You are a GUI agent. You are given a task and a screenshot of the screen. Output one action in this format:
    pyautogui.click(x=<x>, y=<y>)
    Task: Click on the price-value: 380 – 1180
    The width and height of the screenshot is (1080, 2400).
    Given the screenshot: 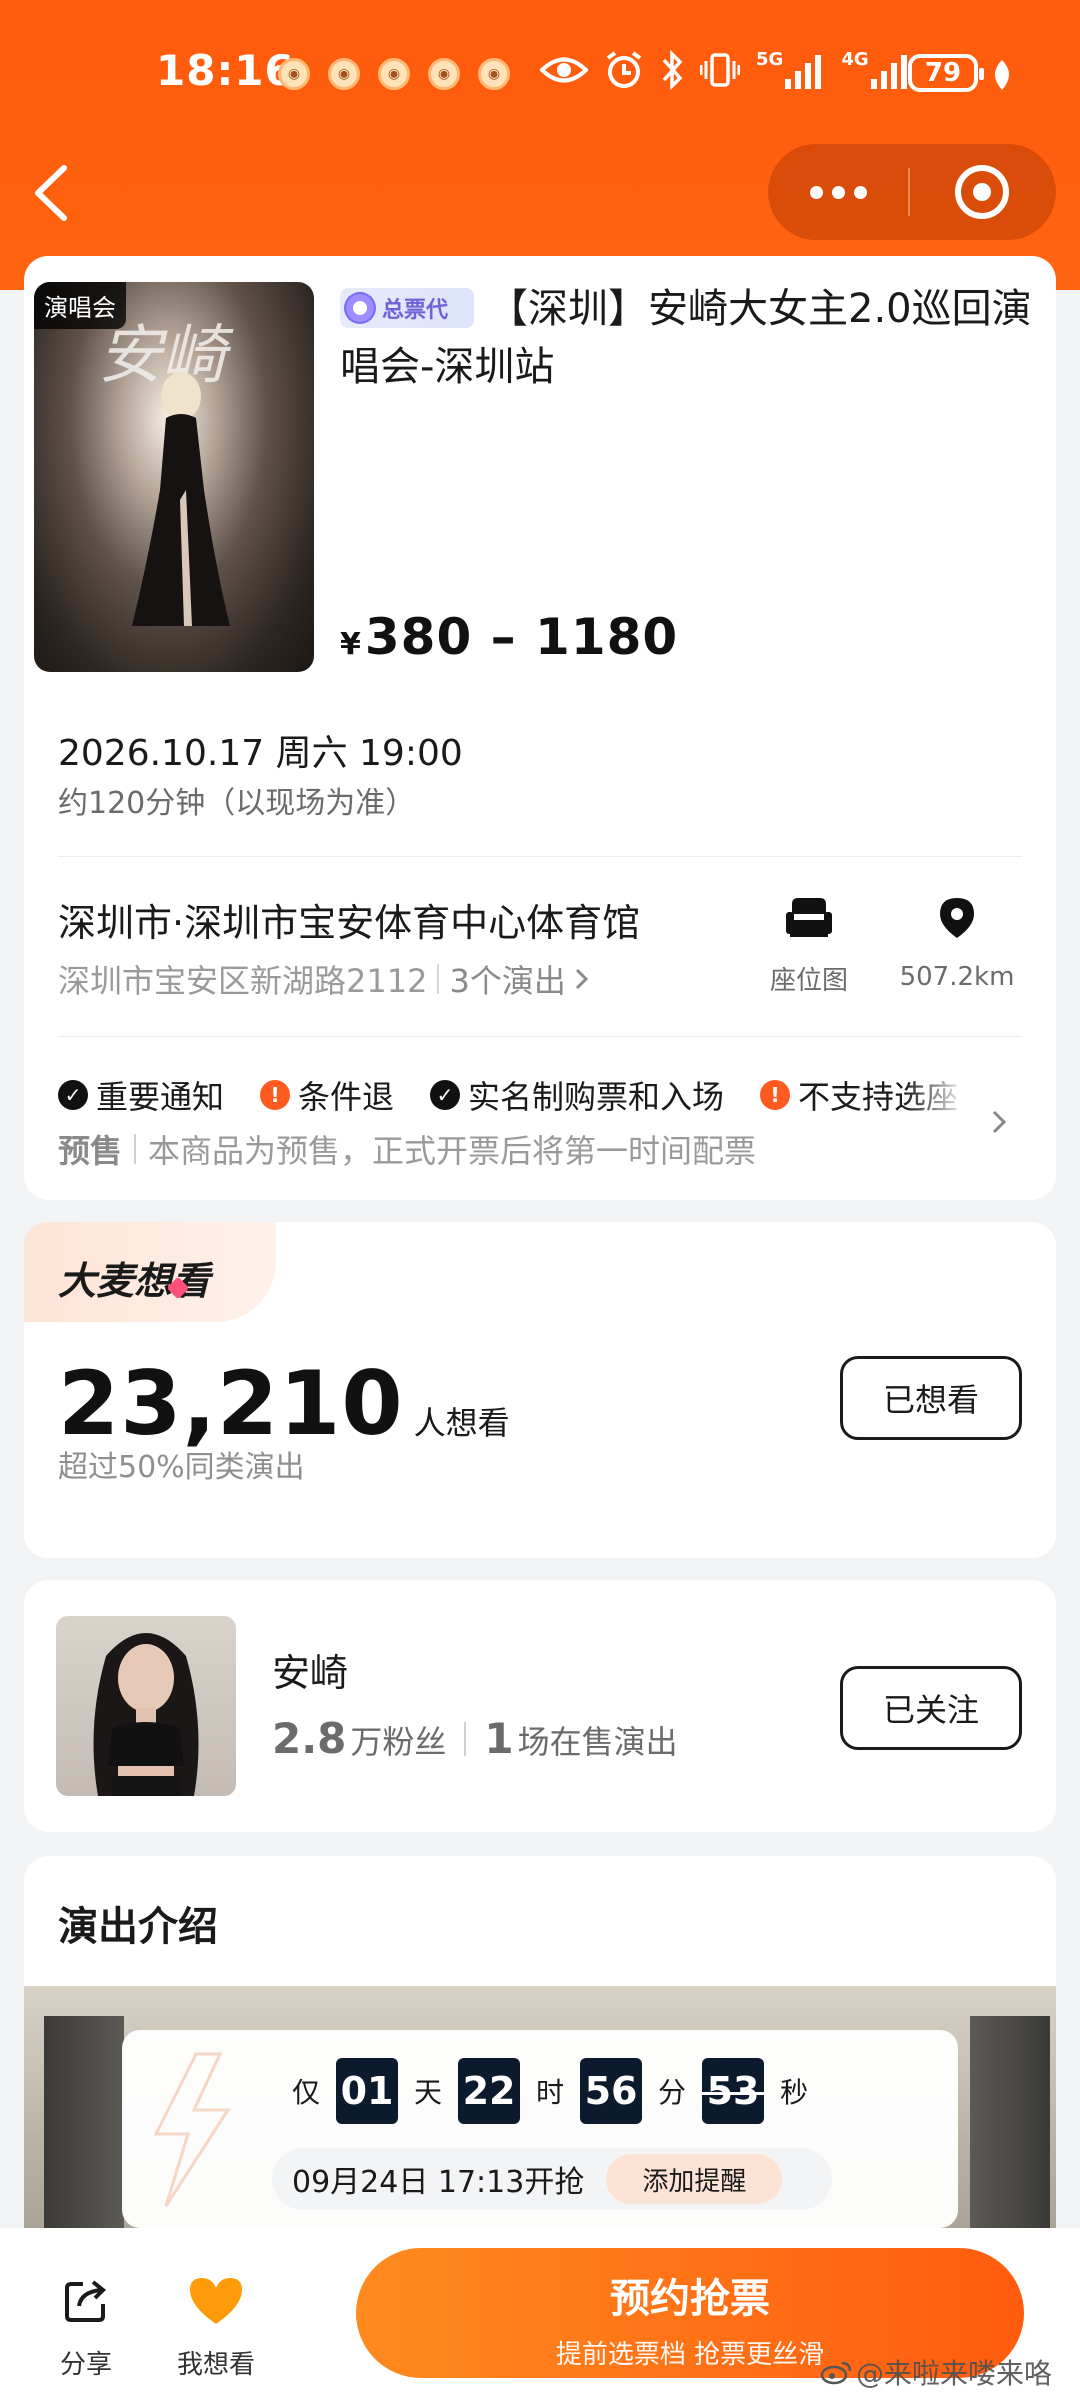 What is the action you would take?
    pyautogui.click(x=521, y=637)
    